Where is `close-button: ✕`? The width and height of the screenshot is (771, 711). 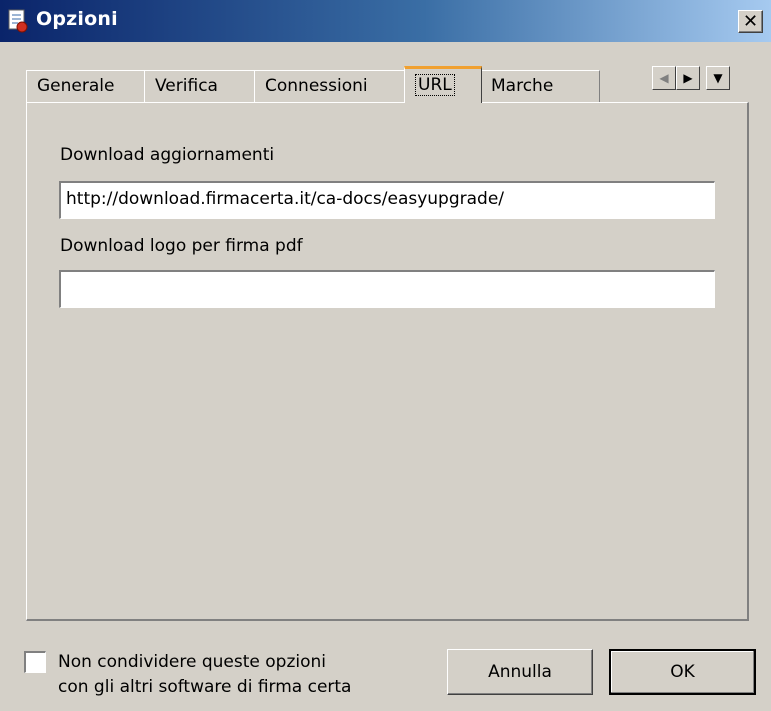 close-button: ✕ is located at coordinates (750, 21).